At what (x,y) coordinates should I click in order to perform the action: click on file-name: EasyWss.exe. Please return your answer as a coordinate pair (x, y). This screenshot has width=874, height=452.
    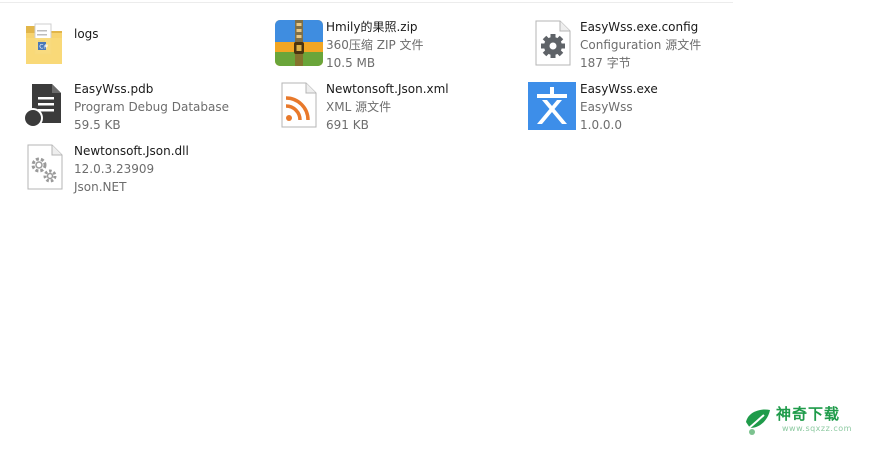
    Looking at the image, I should click on (619, 89).